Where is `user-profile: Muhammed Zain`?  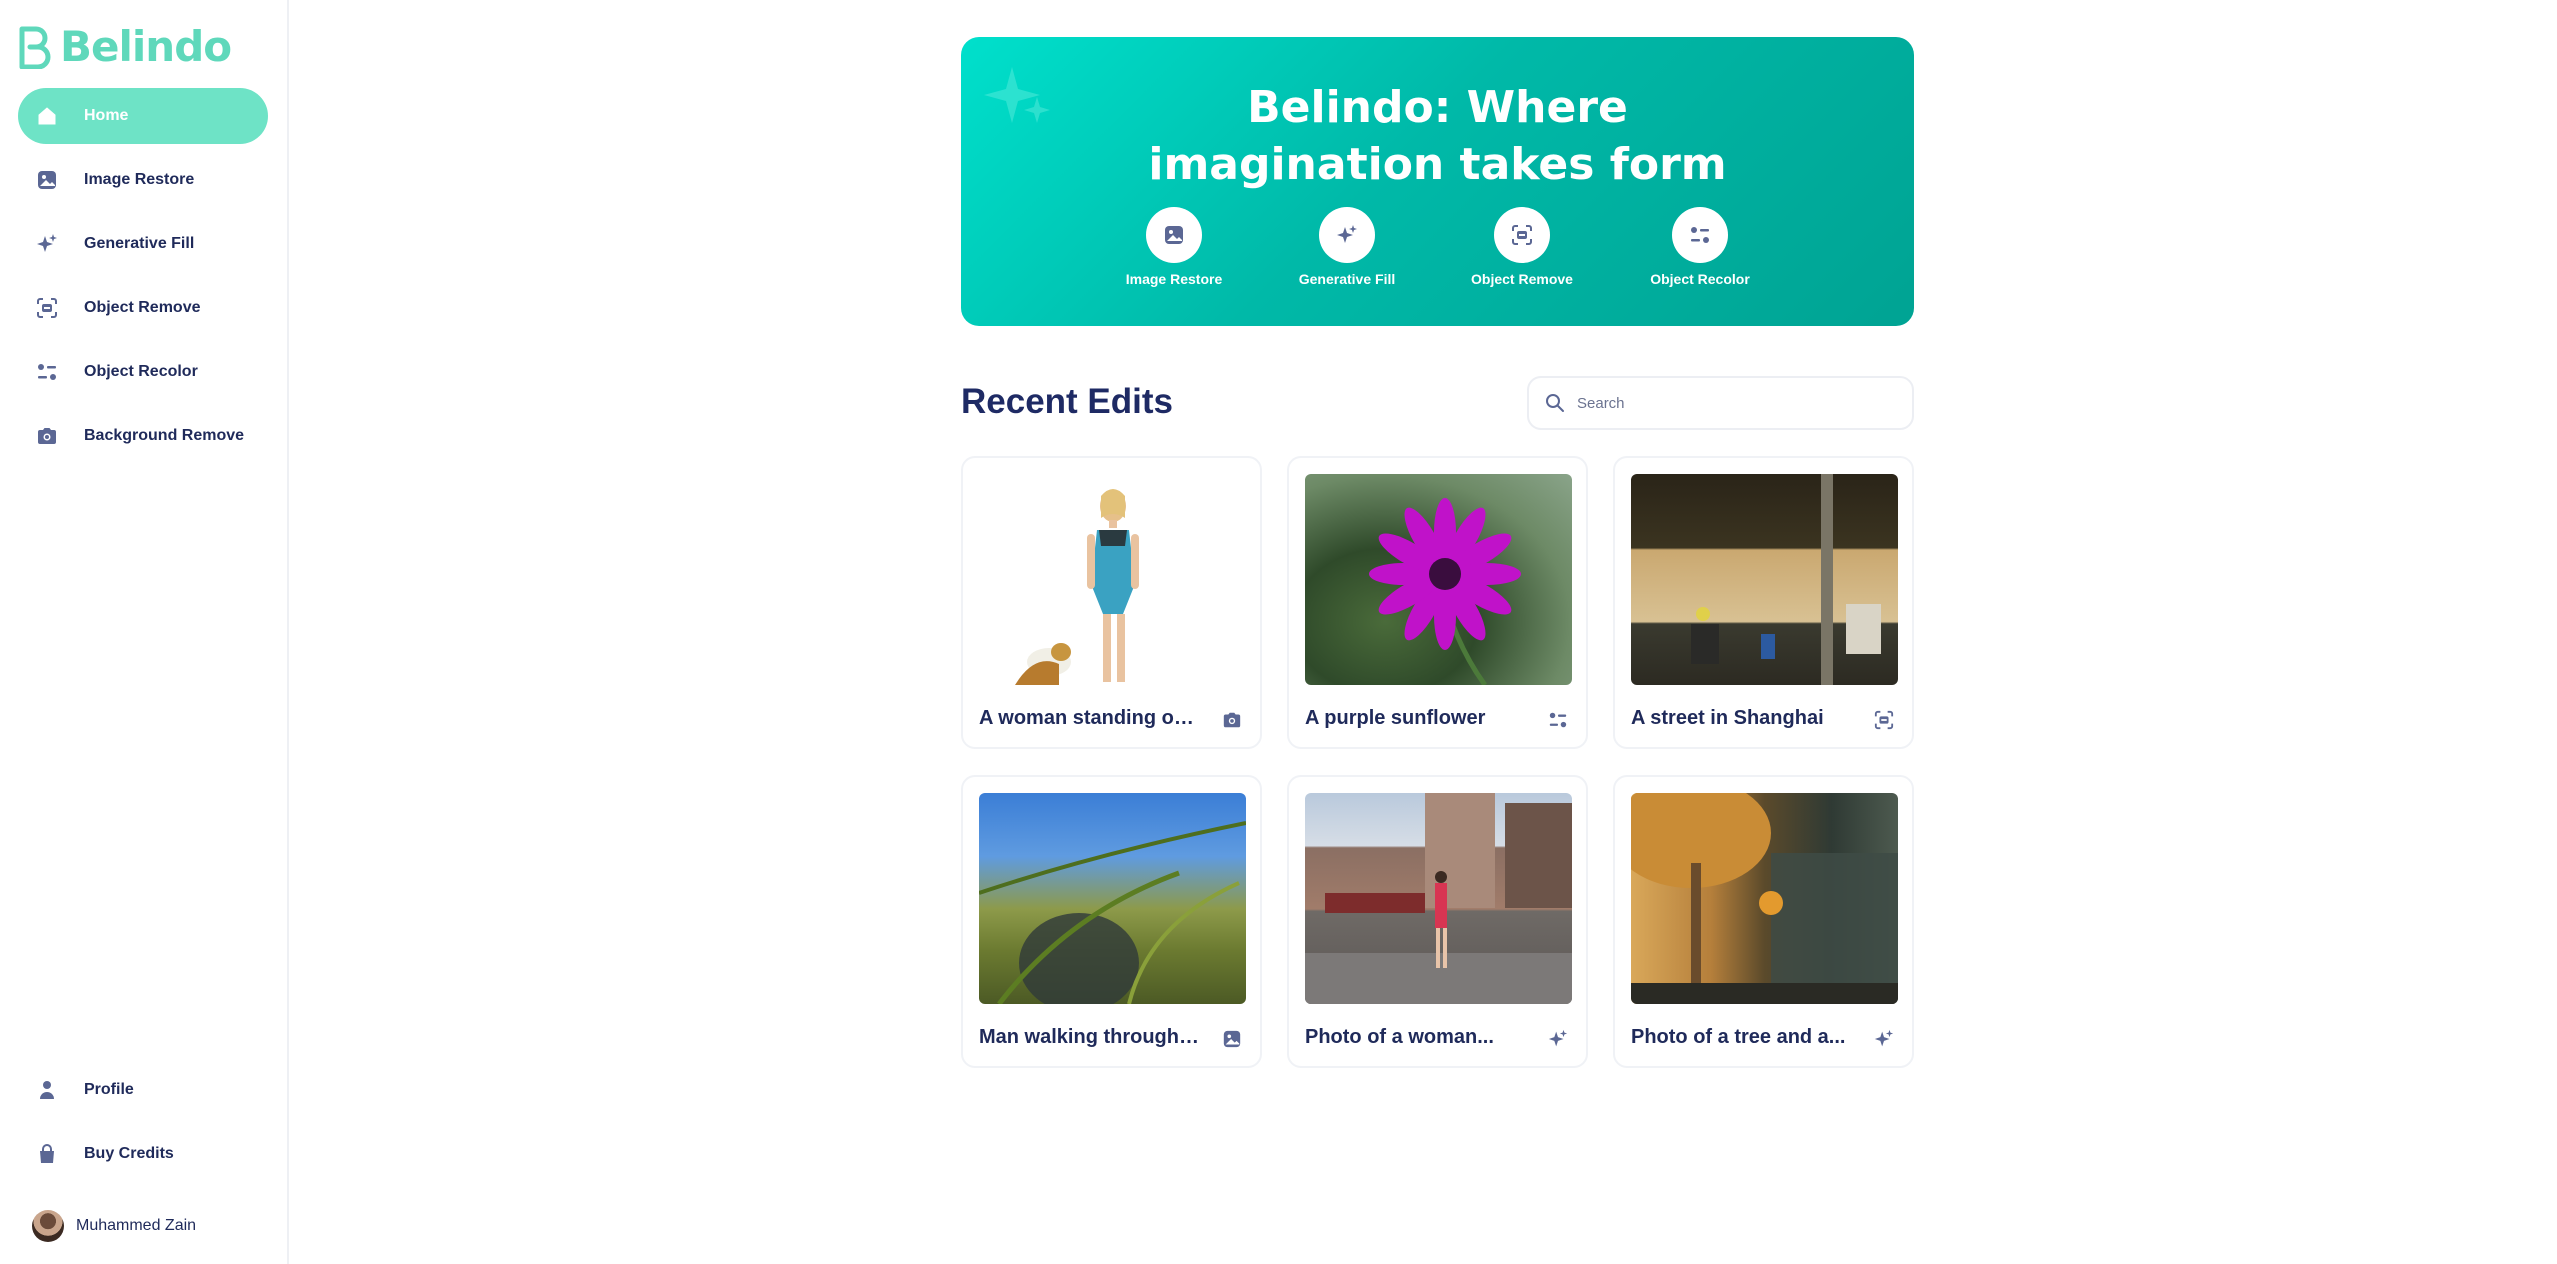 user-profile: Muhammed Zain is located at coordinates (114, 1226).